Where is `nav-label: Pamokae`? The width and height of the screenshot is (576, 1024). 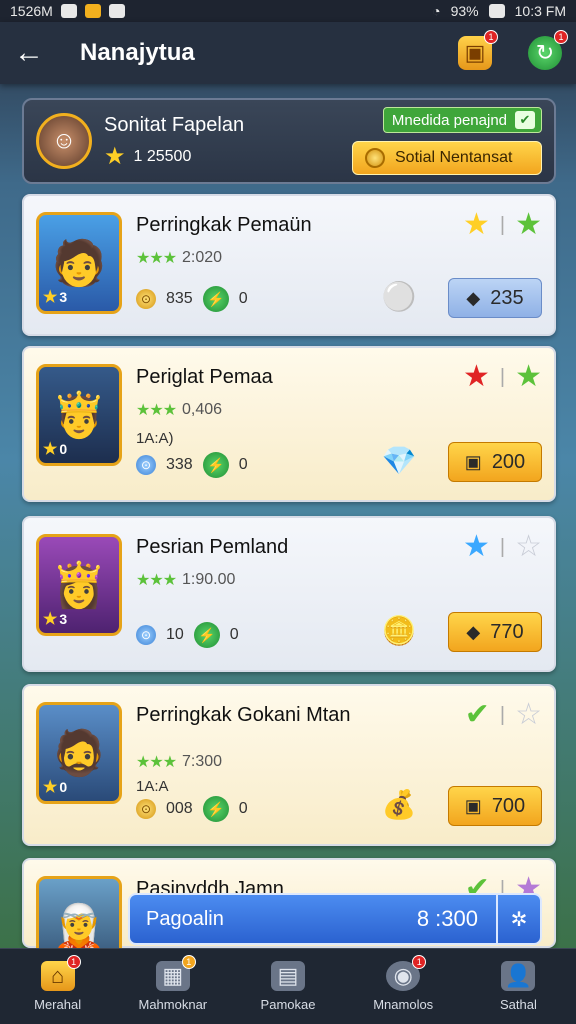
nav-label: Pamokae is located at coordinates (288, 1004).